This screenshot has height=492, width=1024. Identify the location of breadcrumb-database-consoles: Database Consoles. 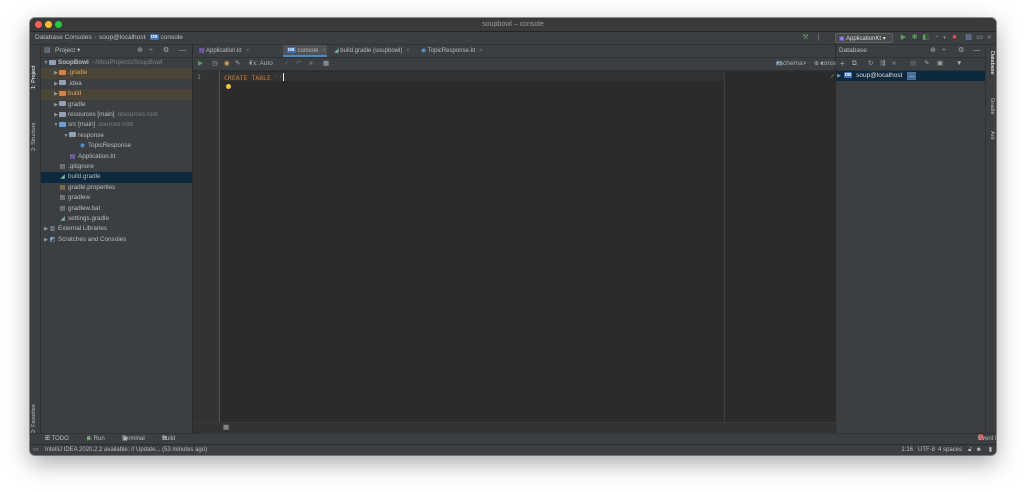
(63, 38).